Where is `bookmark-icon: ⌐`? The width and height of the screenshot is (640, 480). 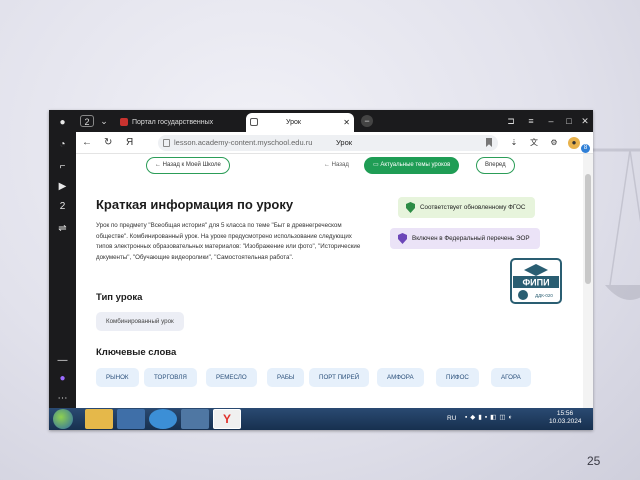
bookmark-icon: ⌐ is located at coordinates (62, 166).